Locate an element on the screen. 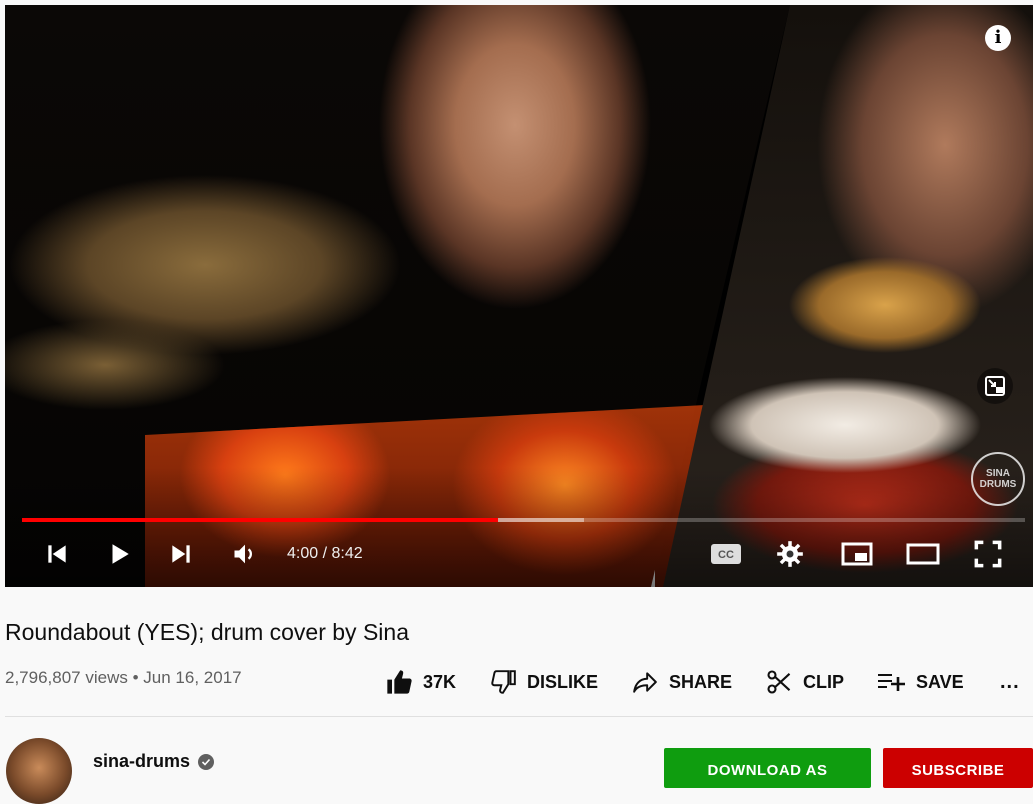 The image size is (1033, 804). verified-icon is located at coordinates (206, 761).